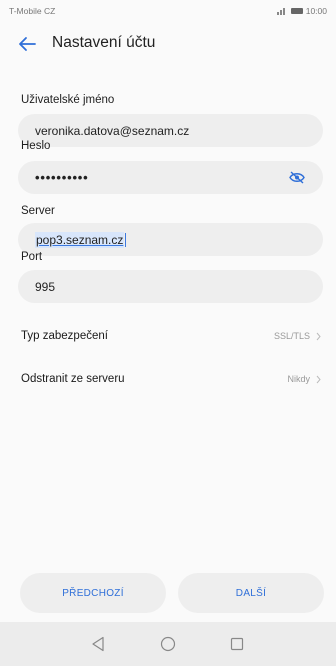  What do you see at coordinates (80, 239) in the screenshot?
I see `server-value: pop3.seznam.cz` at bounding box center [80, 239].